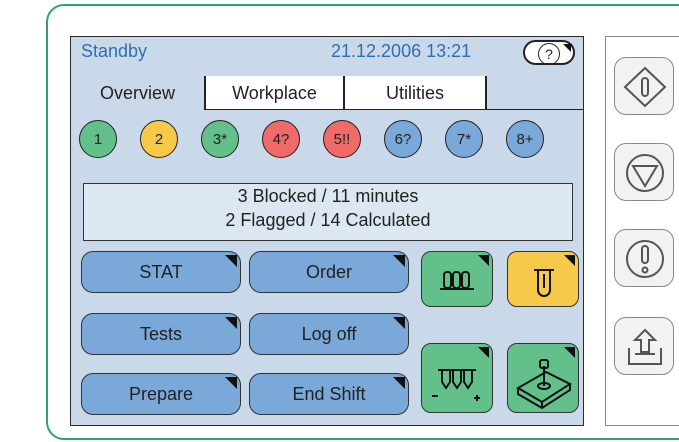 Image resolution: width=679 pixels, height=442 pixels. What do you see at coordinates (161, 334) in the screenshot?
I see `tests-button: Tests` at bounding box center [161, 334].